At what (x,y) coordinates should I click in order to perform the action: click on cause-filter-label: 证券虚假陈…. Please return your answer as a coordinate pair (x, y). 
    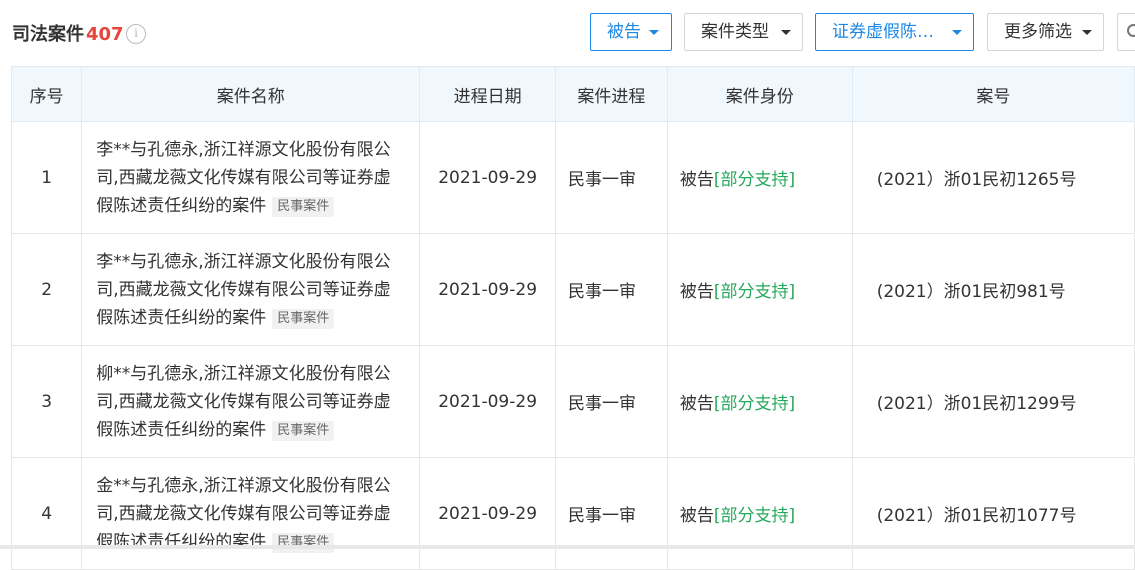
    Looking at the image, I should click on (883, 32).